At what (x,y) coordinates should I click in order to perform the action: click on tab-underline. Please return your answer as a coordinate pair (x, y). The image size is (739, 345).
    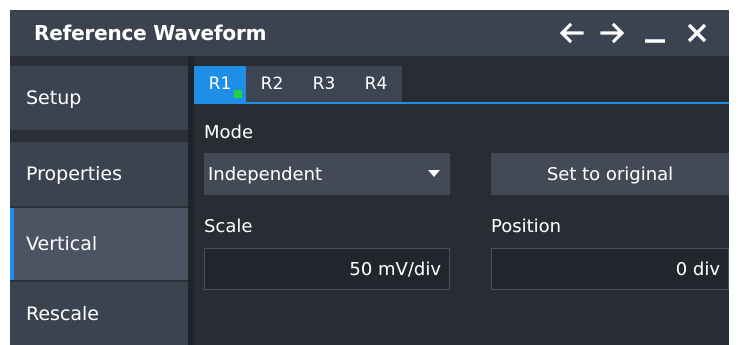
    Looking at the image, I should click on (461, 103).